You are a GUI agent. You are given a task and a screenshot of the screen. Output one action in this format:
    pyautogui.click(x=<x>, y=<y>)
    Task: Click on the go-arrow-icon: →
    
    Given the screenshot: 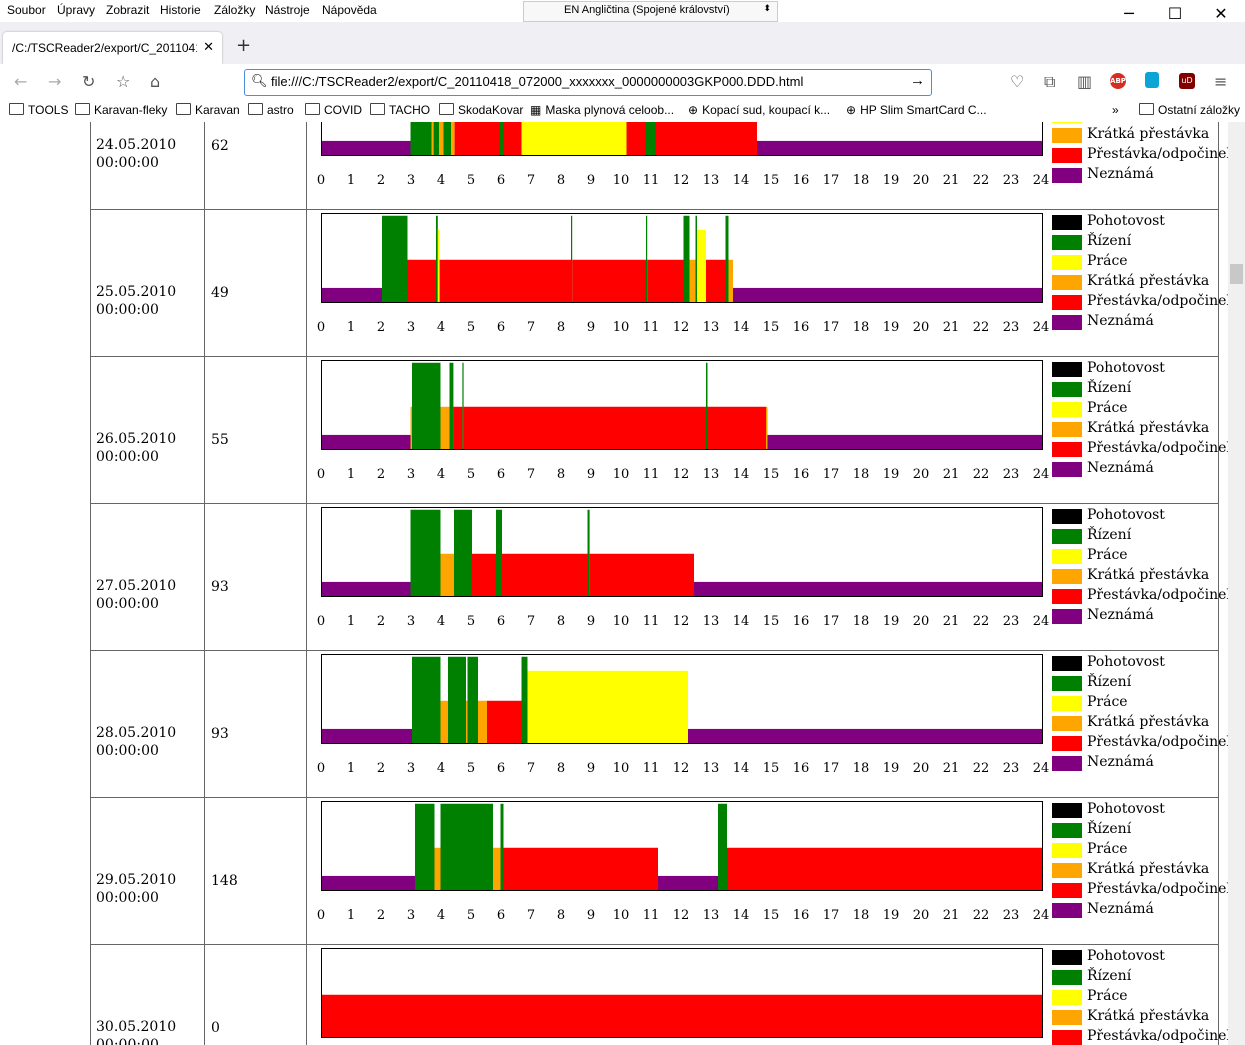 What is the action you would take?
    pyautogui.click(x=917, y=80)
    